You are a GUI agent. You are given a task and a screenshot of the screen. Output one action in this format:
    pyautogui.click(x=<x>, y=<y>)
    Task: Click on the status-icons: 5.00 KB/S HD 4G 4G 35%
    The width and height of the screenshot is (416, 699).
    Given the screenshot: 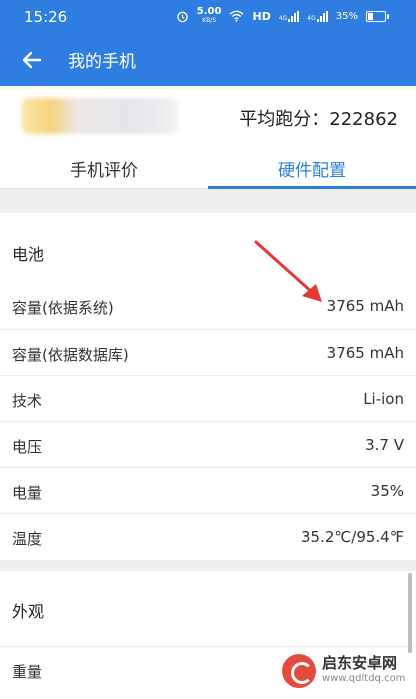 What is the action you would take?
    pyautogui.click(x=282, y=15)
    